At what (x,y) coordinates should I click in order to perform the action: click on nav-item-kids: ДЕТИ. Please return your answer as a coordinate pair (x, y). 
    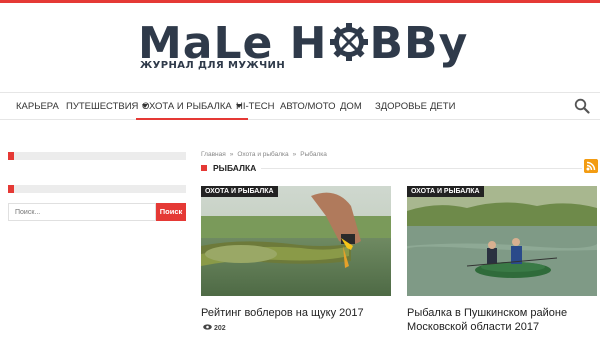
    Looking at the image, I should click on (442, 106).